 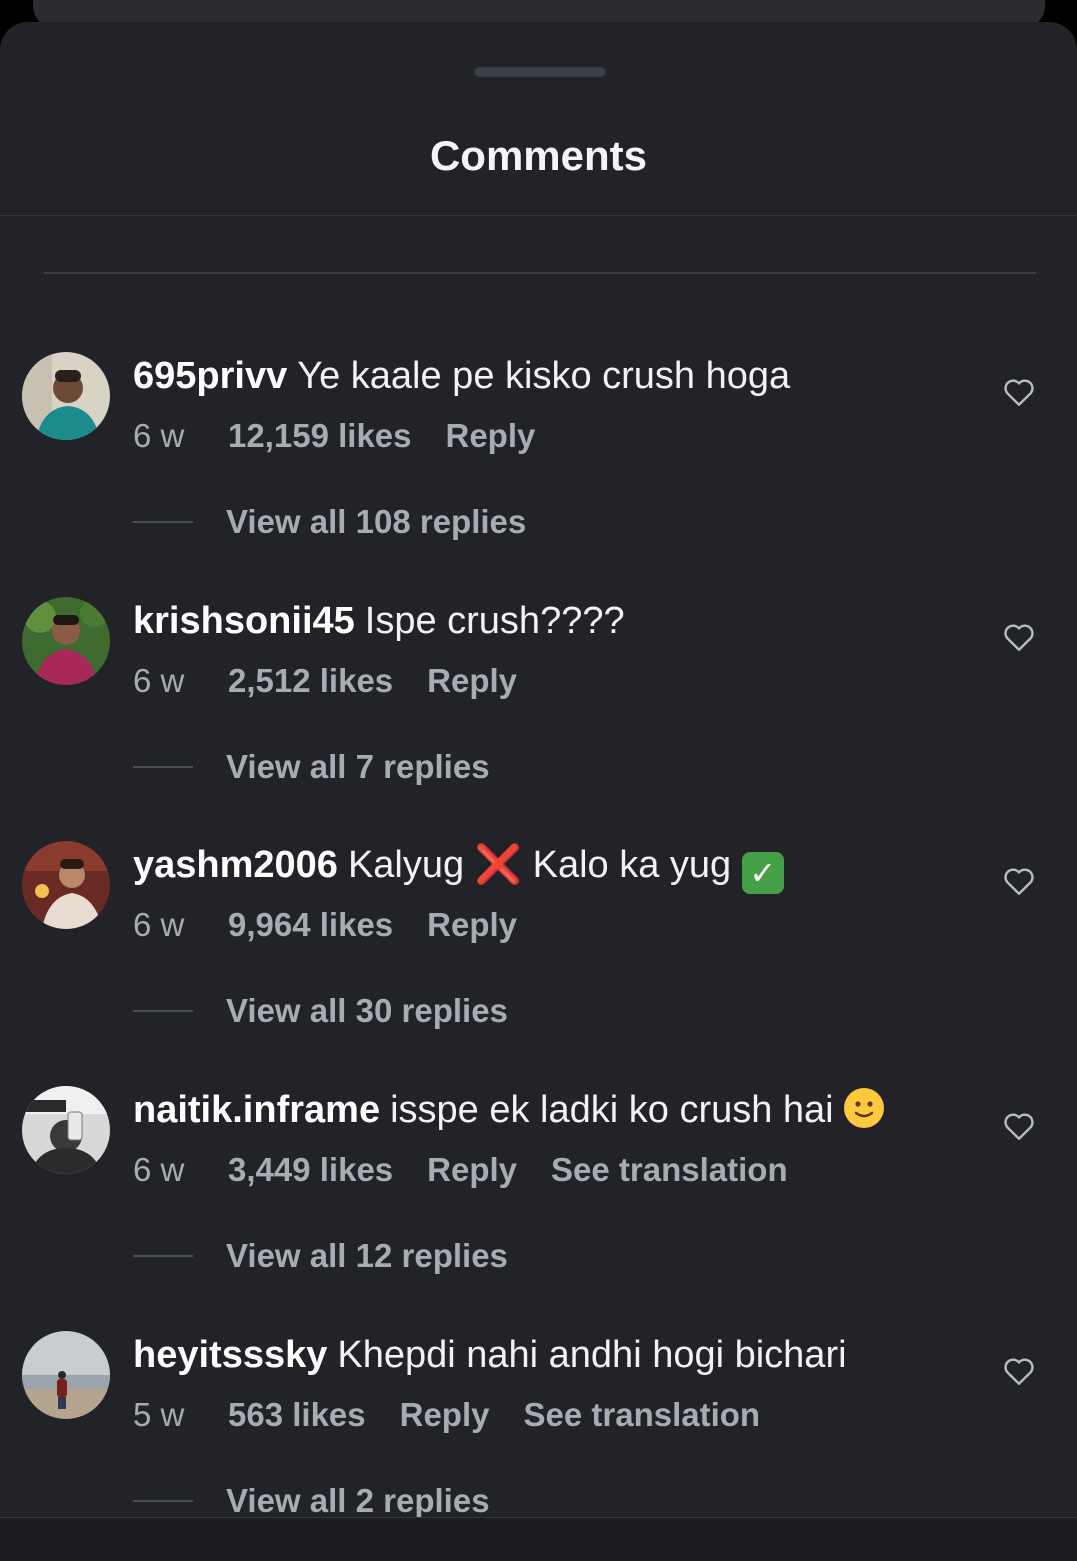 I want to click on comment-username: heyitsssky, so click(x=230, y=1355).